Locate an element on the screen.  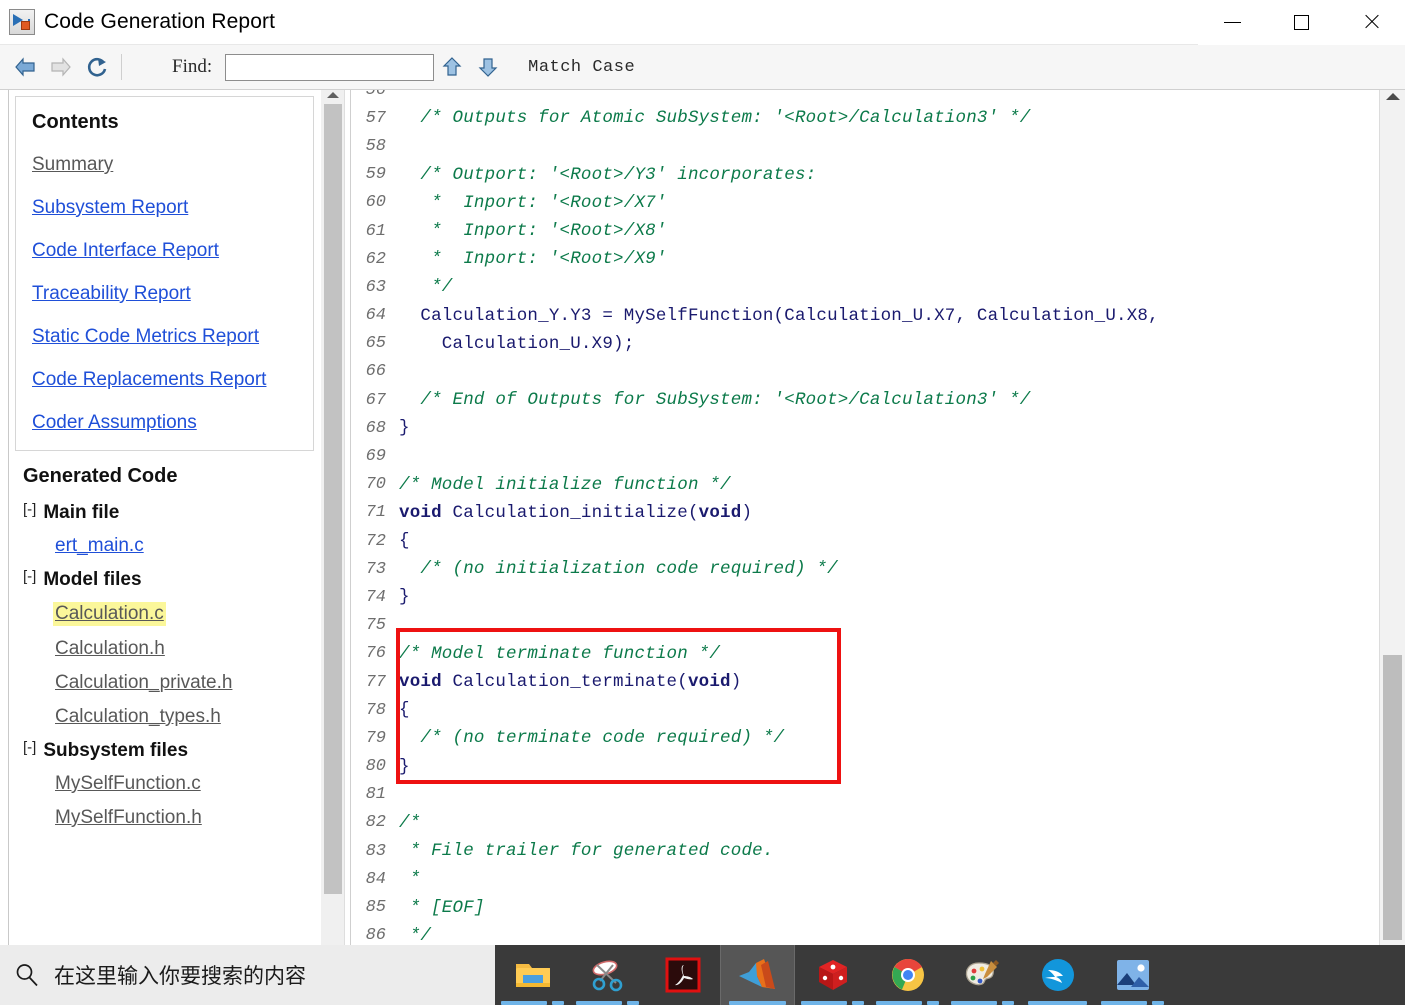
taskbar-item-matlab is located at coordinates (757, 975).